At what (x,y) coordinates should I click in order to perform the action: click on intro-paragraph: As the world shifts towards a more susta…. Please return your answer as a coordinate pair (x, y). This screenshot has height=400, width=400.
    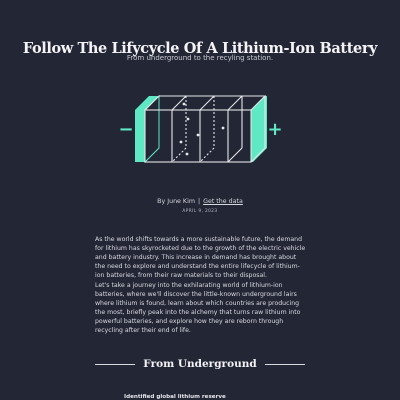
    Looking at the image, I should click on (200, 257).